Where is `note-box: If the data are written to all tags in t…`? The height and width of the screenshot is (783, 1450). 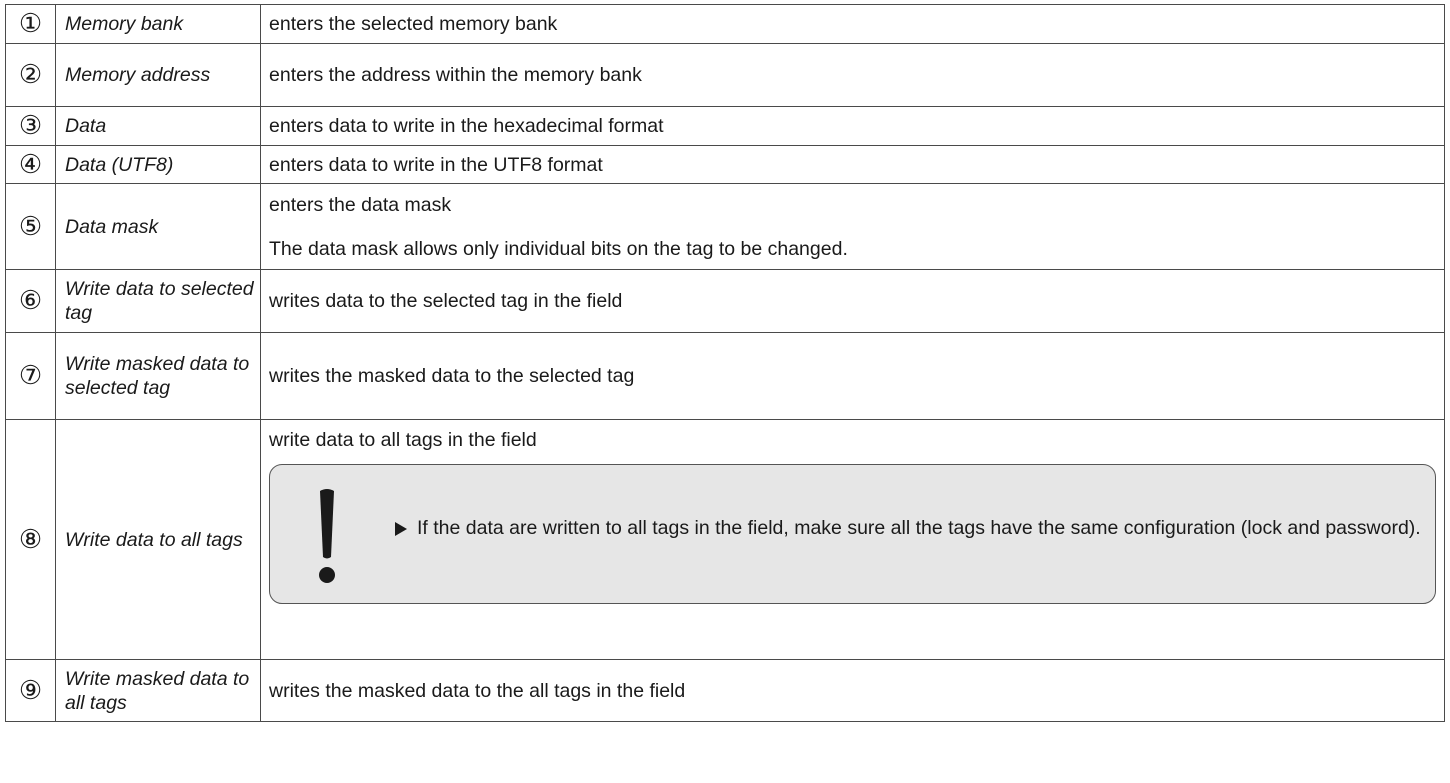 note-box: If the data are written to all tags in t… is located at coordinates (852, 534).